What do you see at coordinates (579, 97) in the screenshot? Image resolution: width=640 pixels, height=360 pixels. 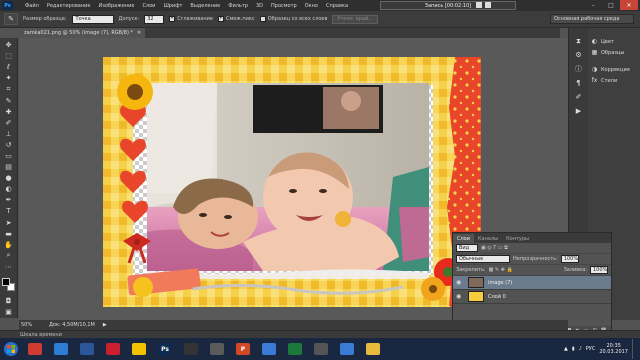 I see `brush-presets-icon: ✐` at bounding box center [579, 97].